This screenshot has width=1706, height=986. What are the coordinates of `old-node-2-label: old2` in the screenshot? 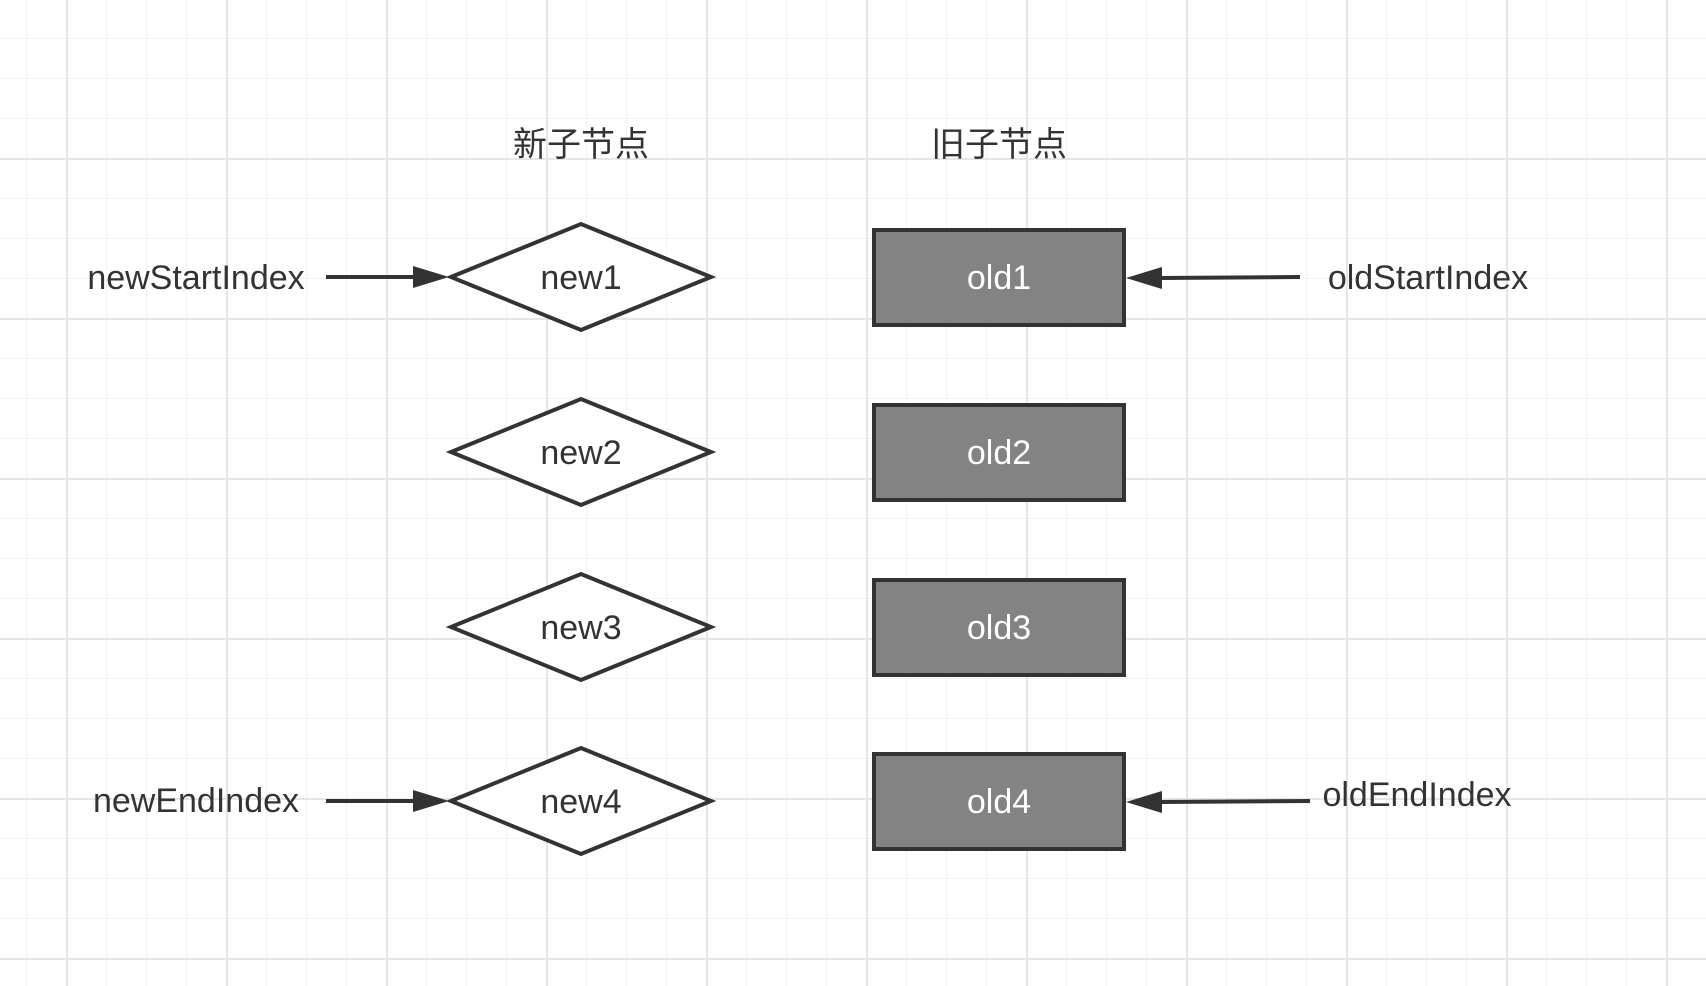 It's located at (999, 453).